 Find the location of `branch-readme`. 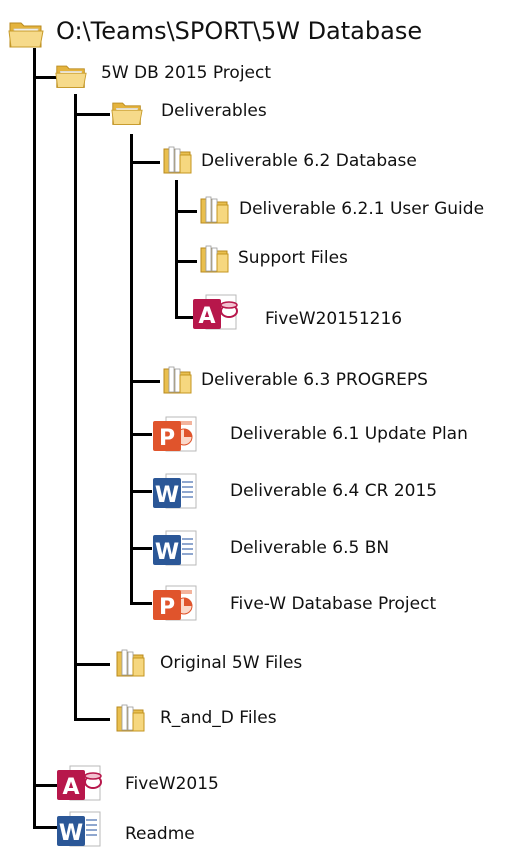

branch-readme is located at coordinates (45, 827).